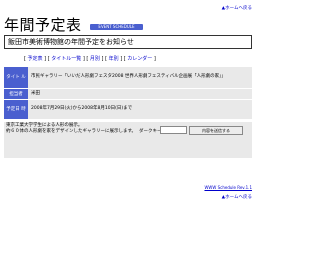 The width and height of the screenshot is (320, 256). I want to click on nav-yearly: 予定表, so click(35, 59).